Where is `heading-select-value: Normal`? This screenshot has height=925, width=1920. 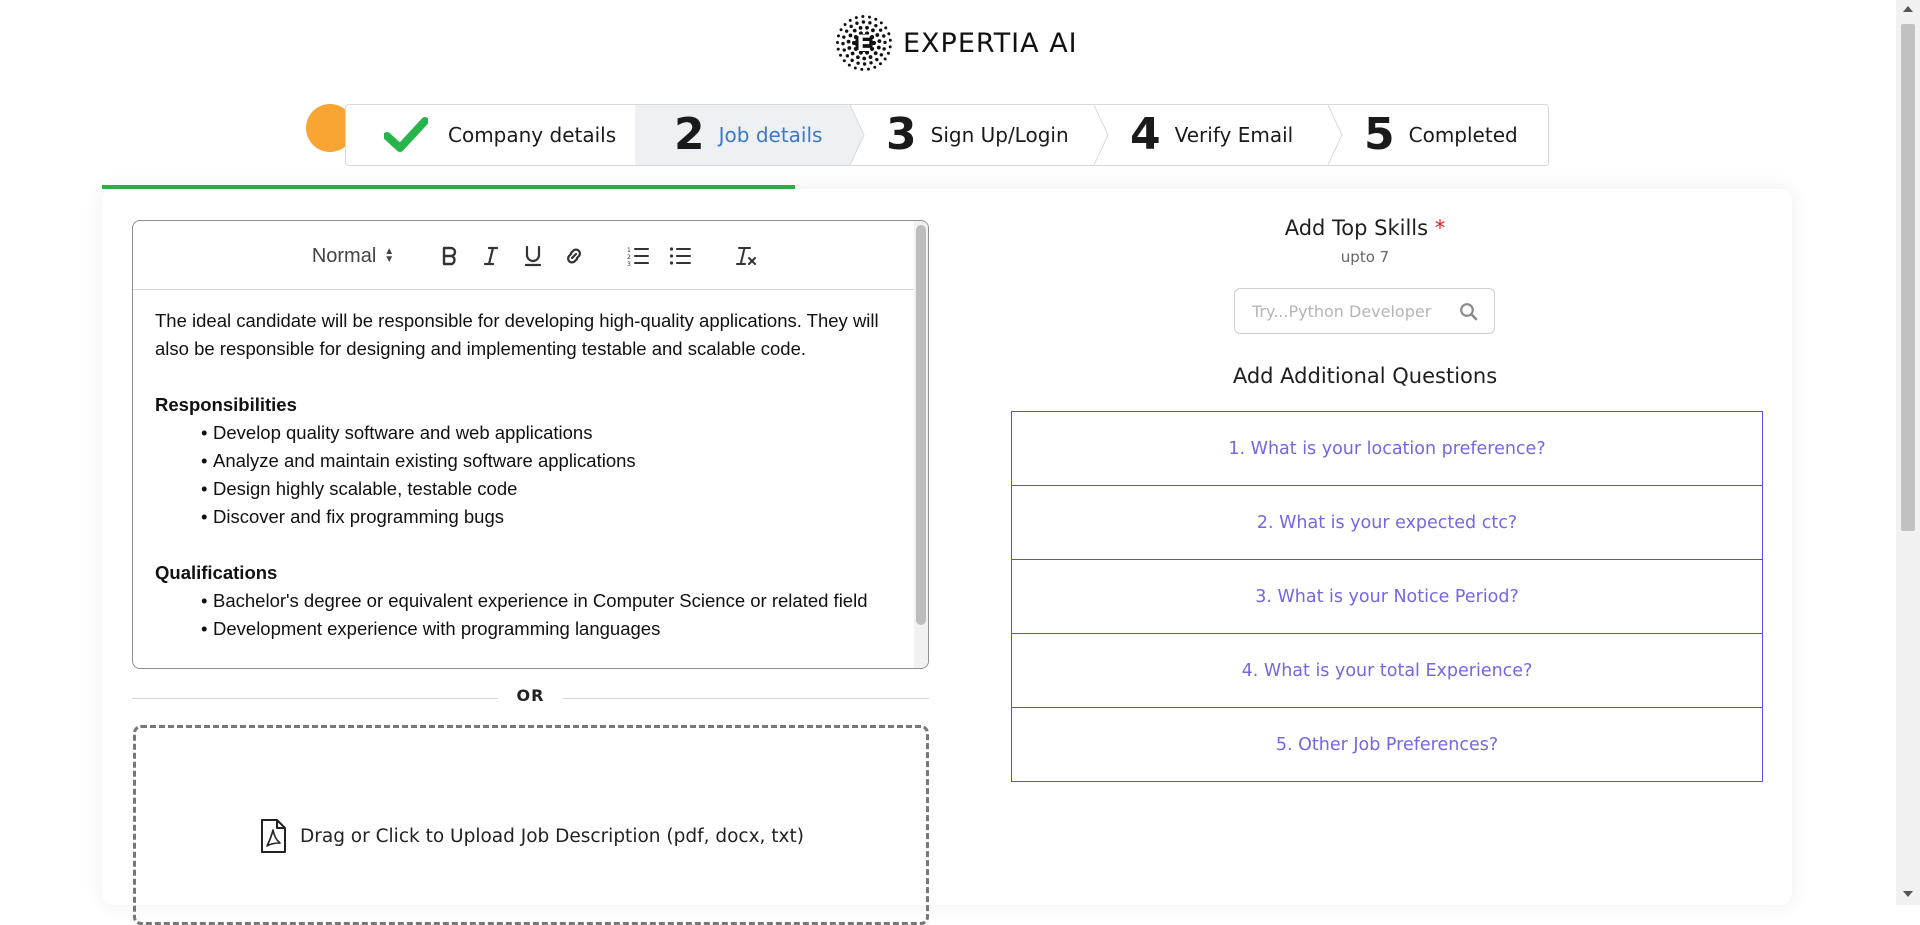
heading-select-value: Normal is located at coordinates (344, 255).